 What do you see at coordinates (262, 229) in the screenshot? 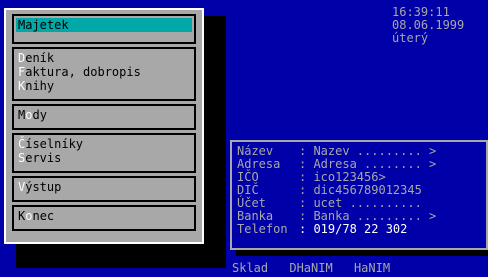
I see `info-label: Telefon` at bounding box center [262, 229].